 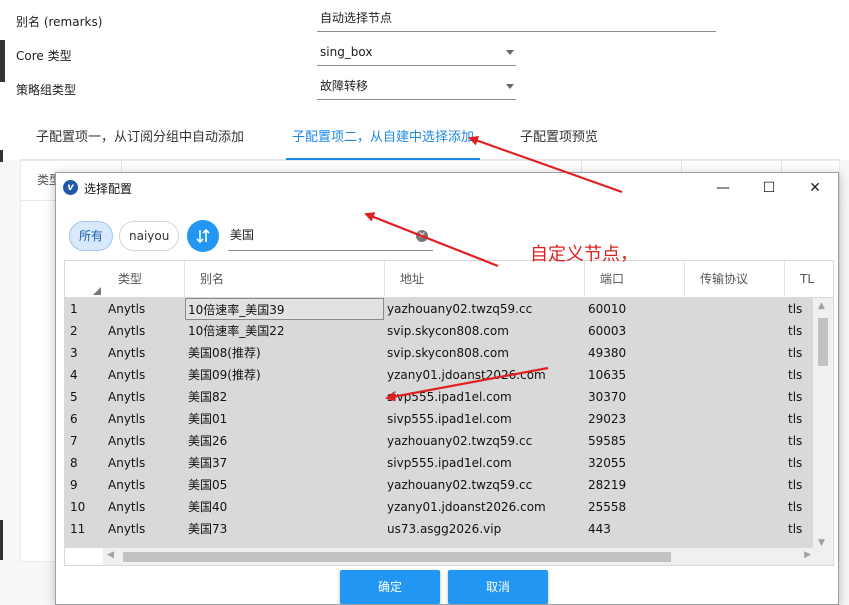 I want to click on horizontal-scrollbar: ◀ ▶, so click(x=468, y=556).